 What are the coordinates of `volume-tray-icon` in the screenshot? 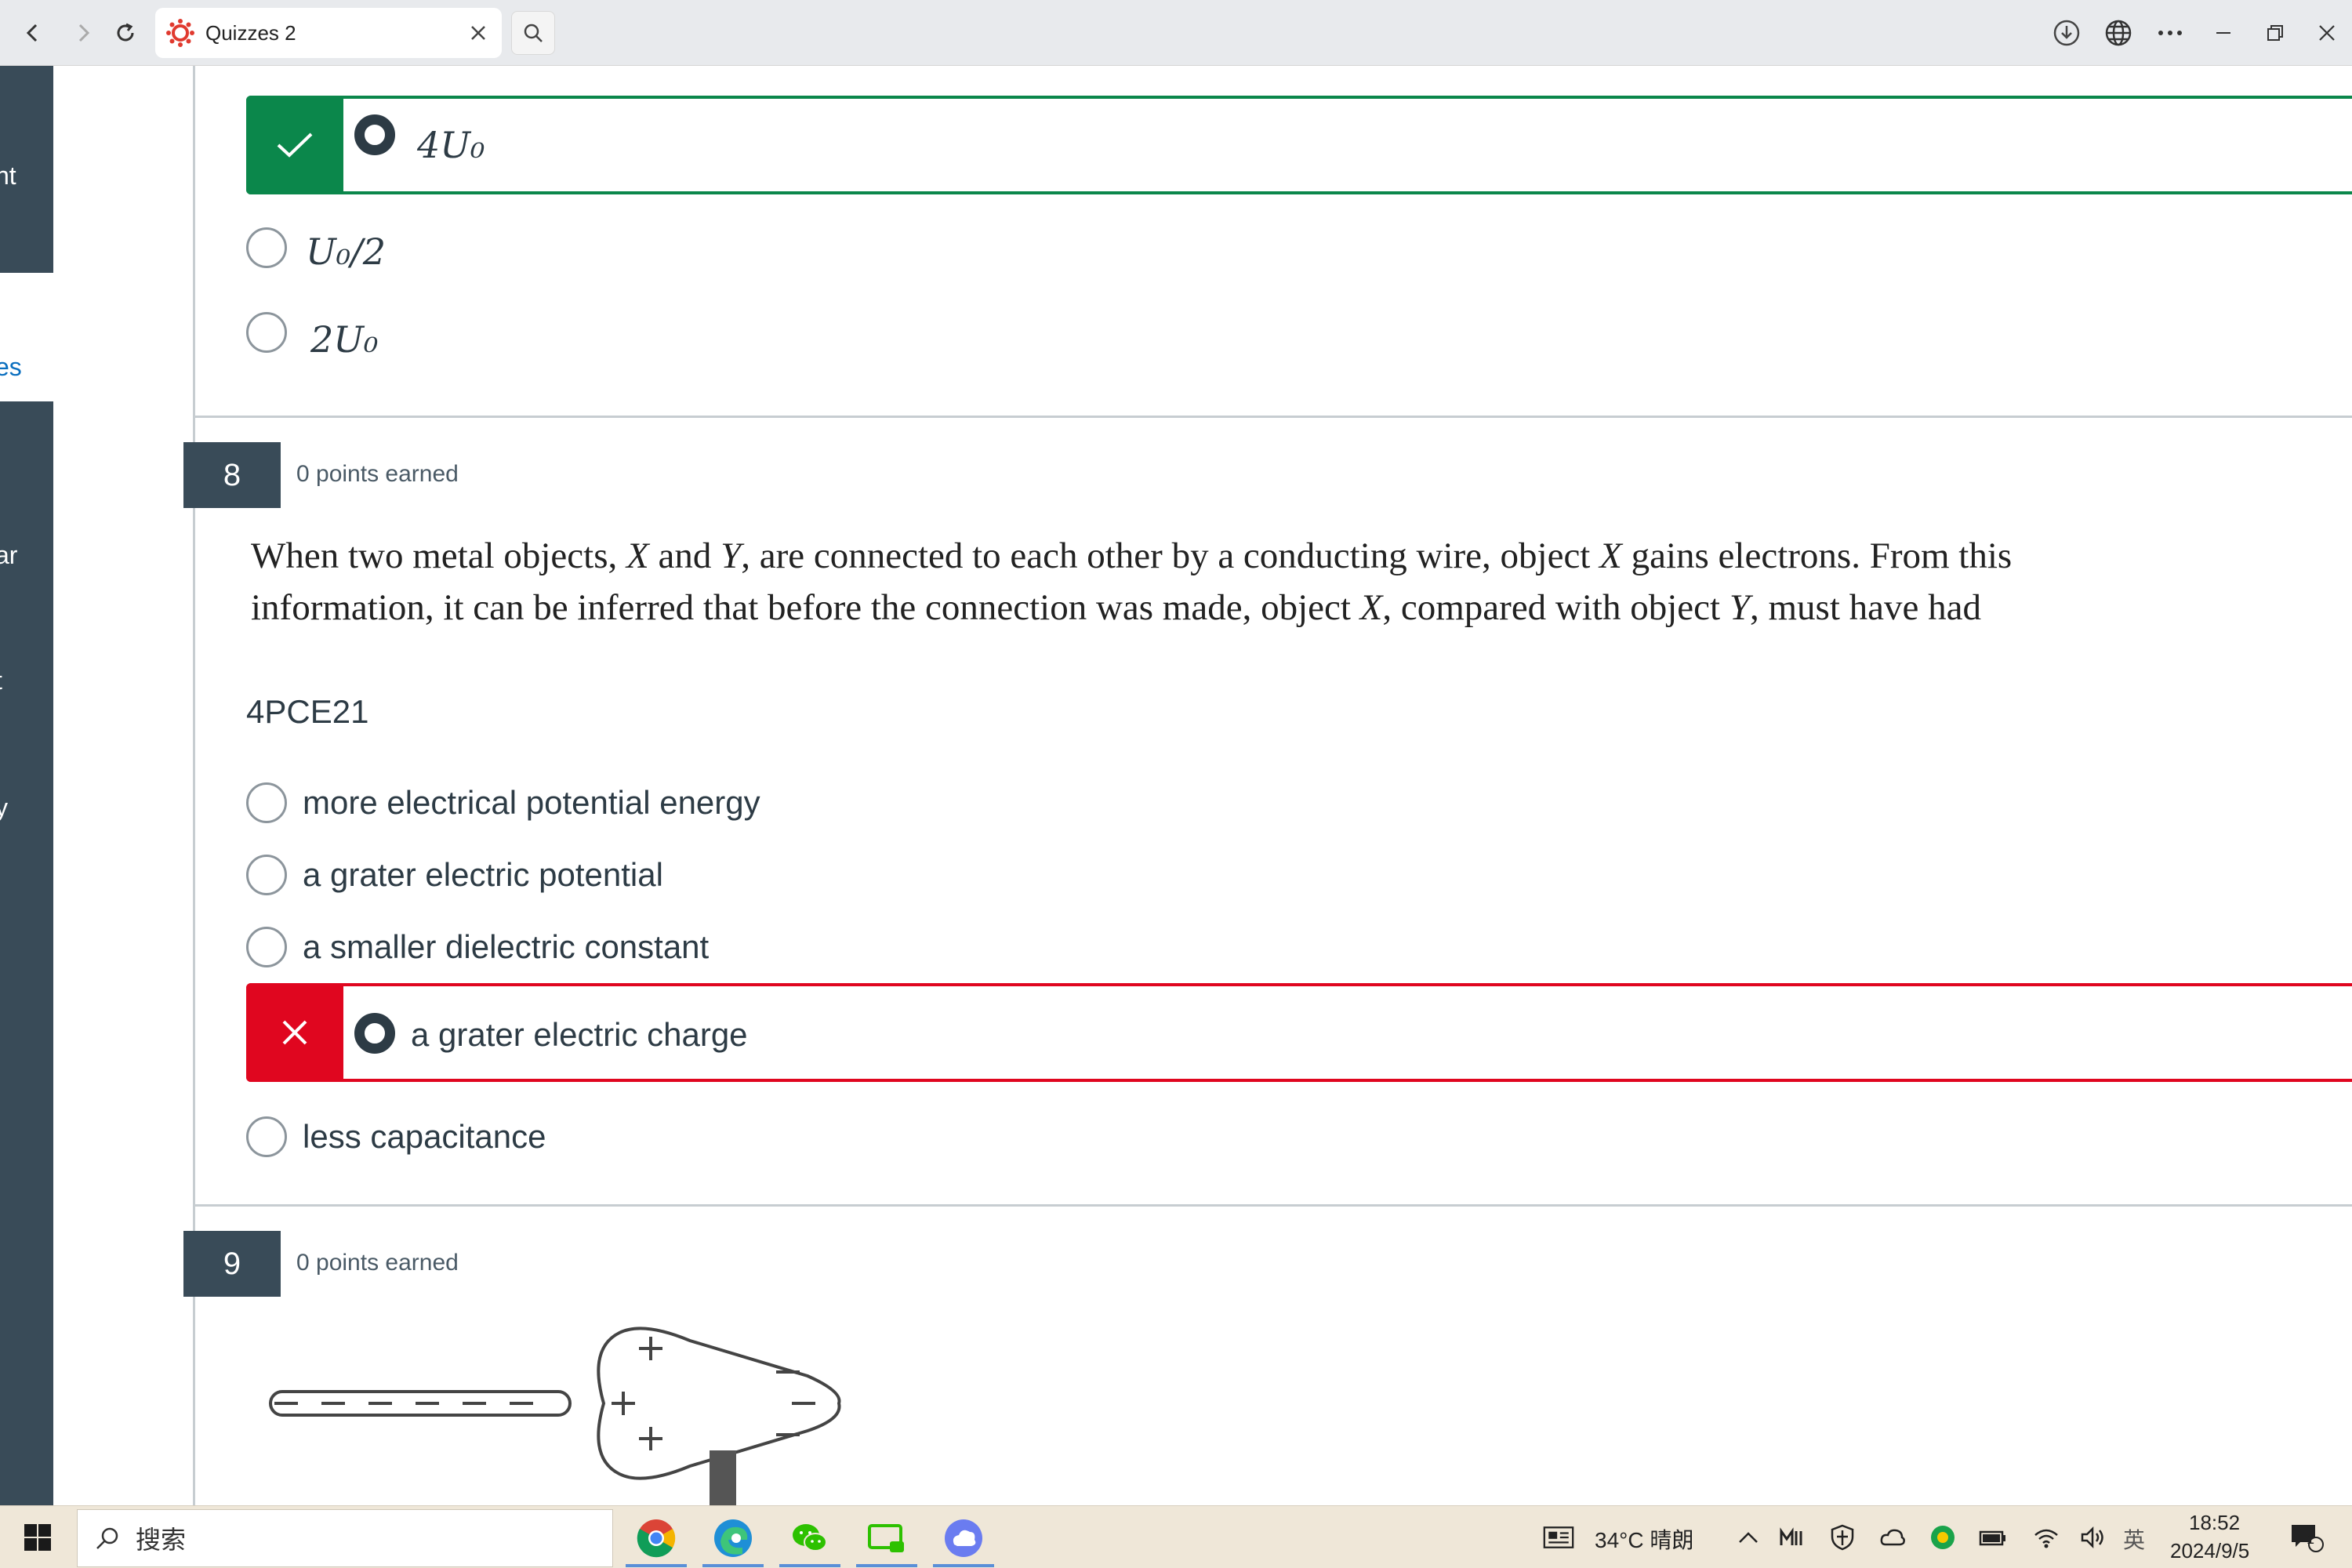 It's located at (2093, 1537).